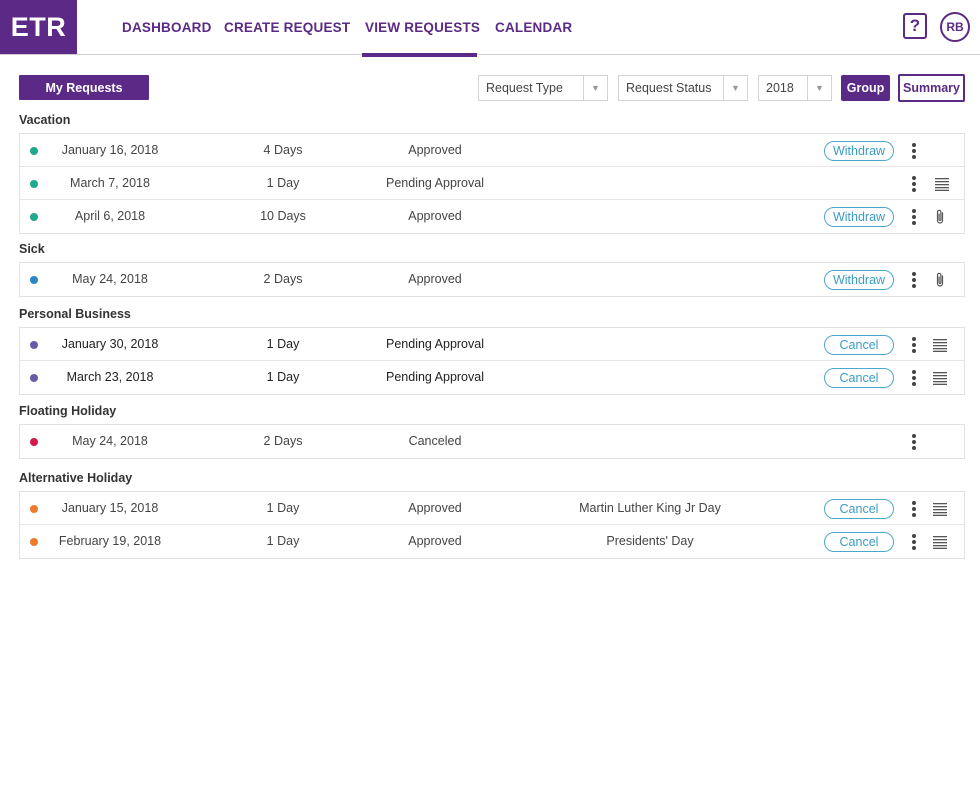 Image resolution: width=980 pixels, height=800 pixels. Describe the element at coordinates (955, 27) in the screenshot. I see `user-avatar: RB` at that location.